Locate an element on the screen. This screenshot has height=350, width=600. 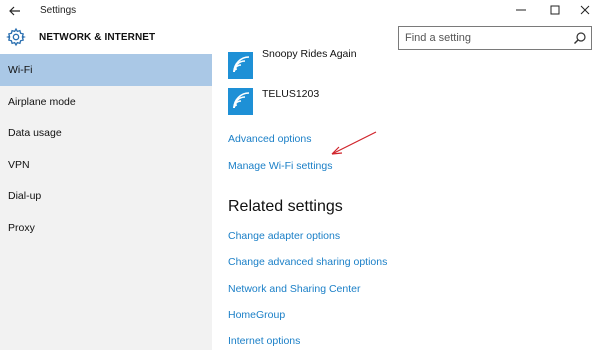
sidebar-item-label: Proxy is located at coordinates (21, 228).